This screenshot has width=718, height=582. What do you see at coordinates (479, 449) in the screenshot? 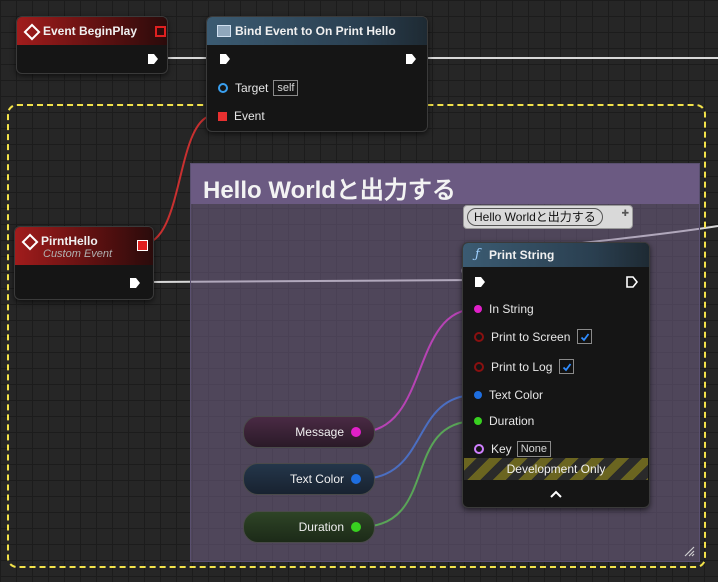
I see `key-pin-icon` at bounding box center [479, 449].